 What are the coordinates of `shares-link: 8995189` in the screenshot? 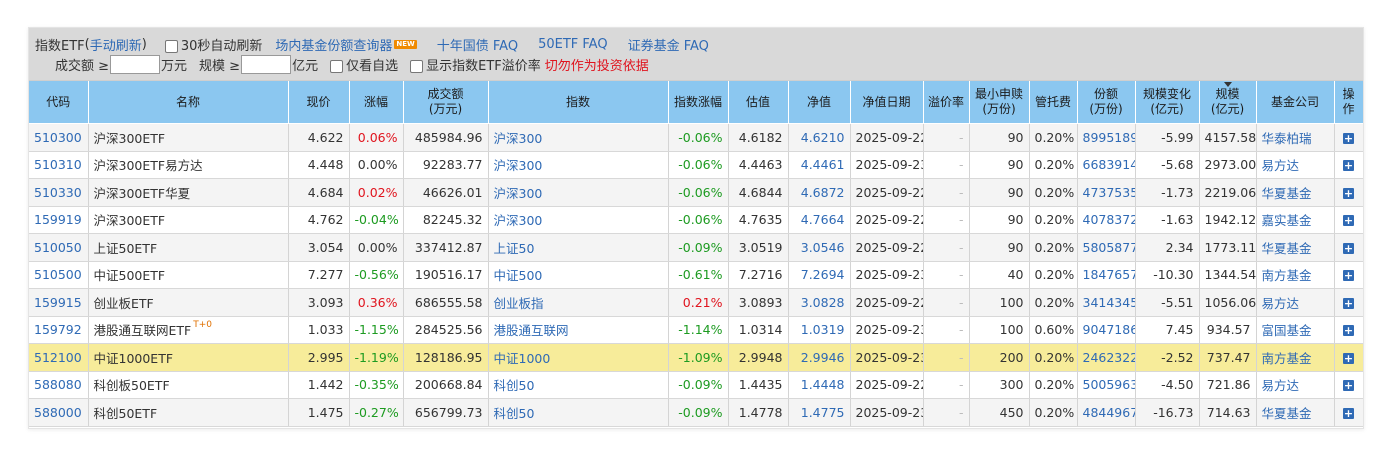 It's located at (1106, 137).